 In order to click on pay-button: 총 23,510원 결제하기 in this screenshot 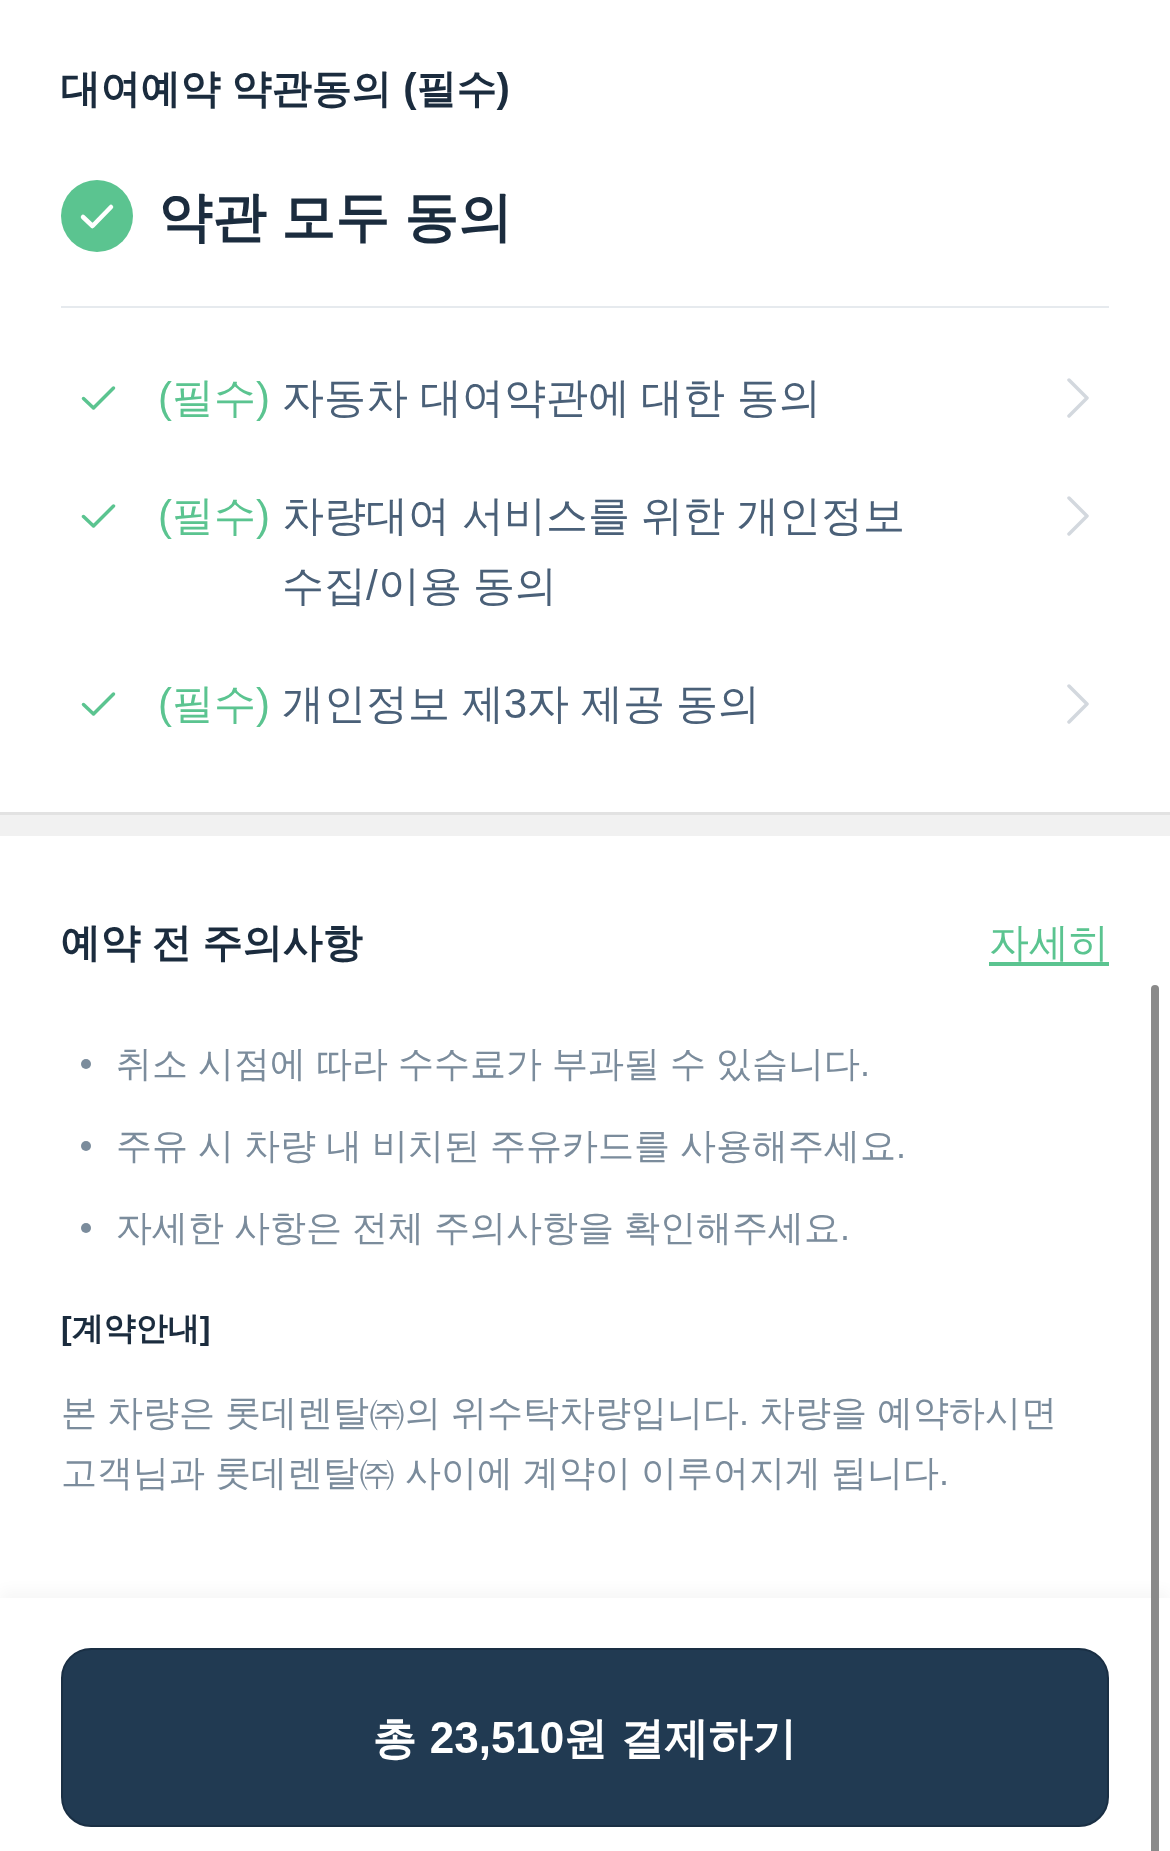, I will do `click(585, 1737)`.